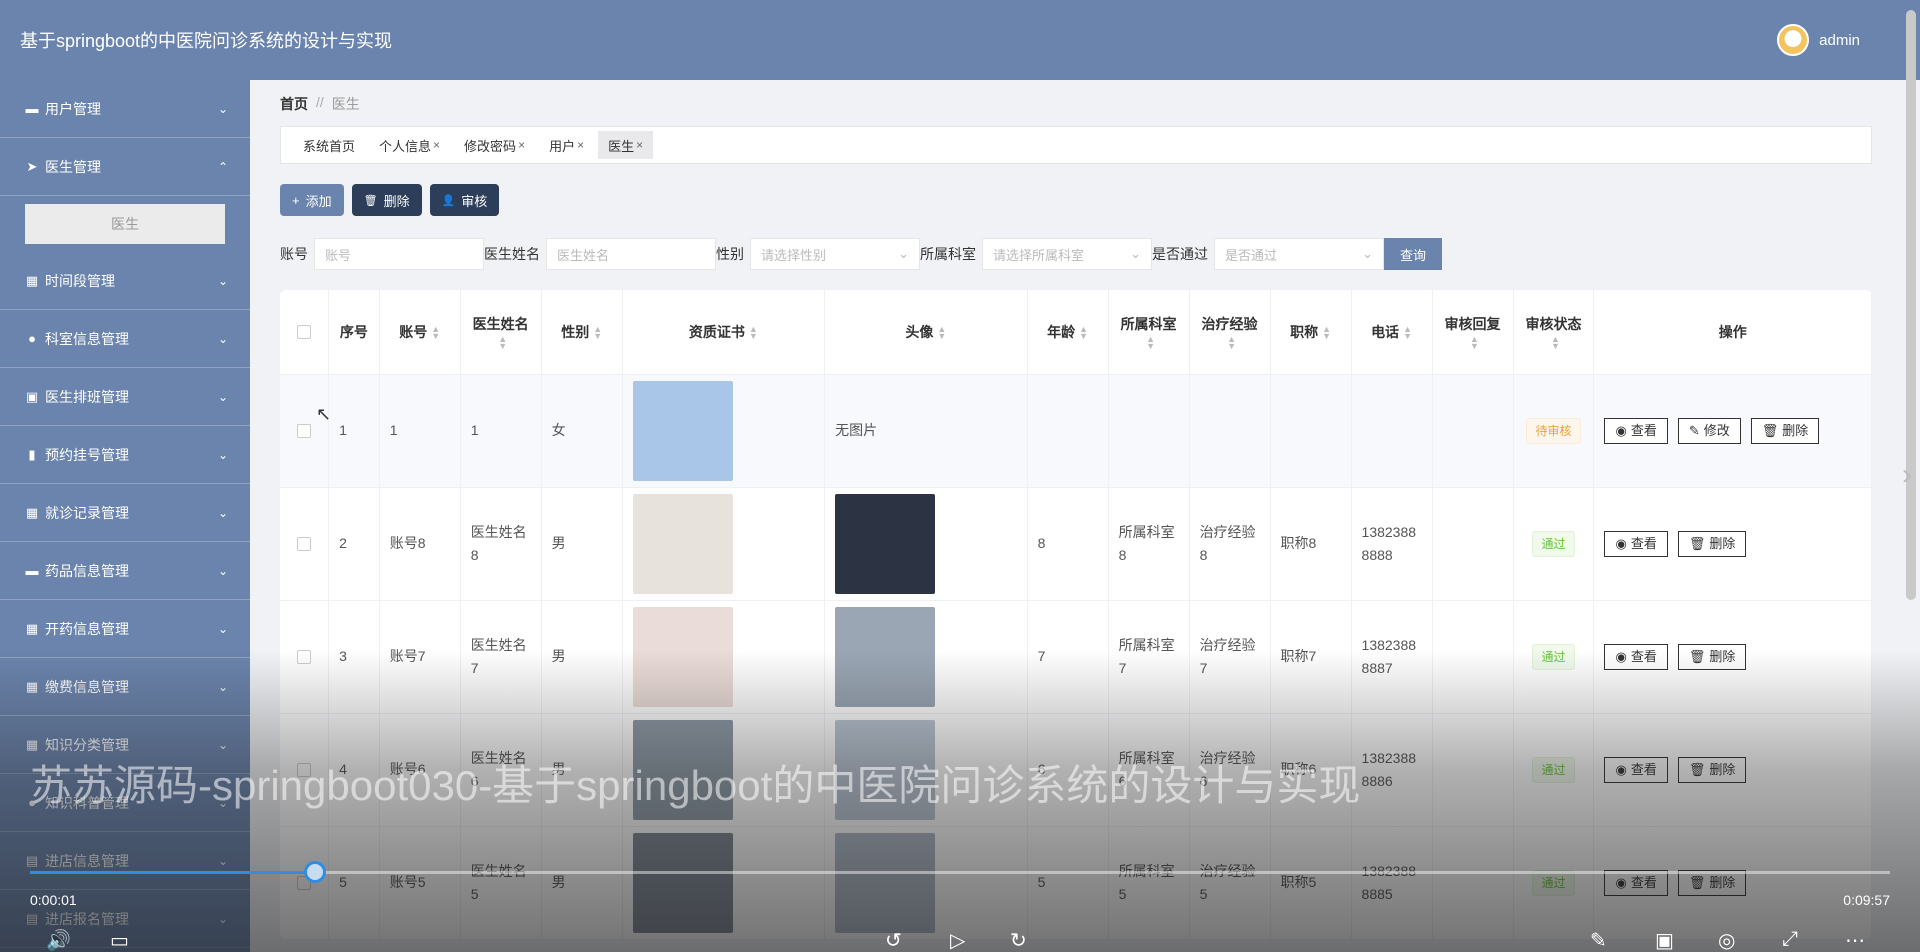 This screenshot has height=952, width=1920. I want to click on tab-profile: 个人信息 ×, so click(409, 145).